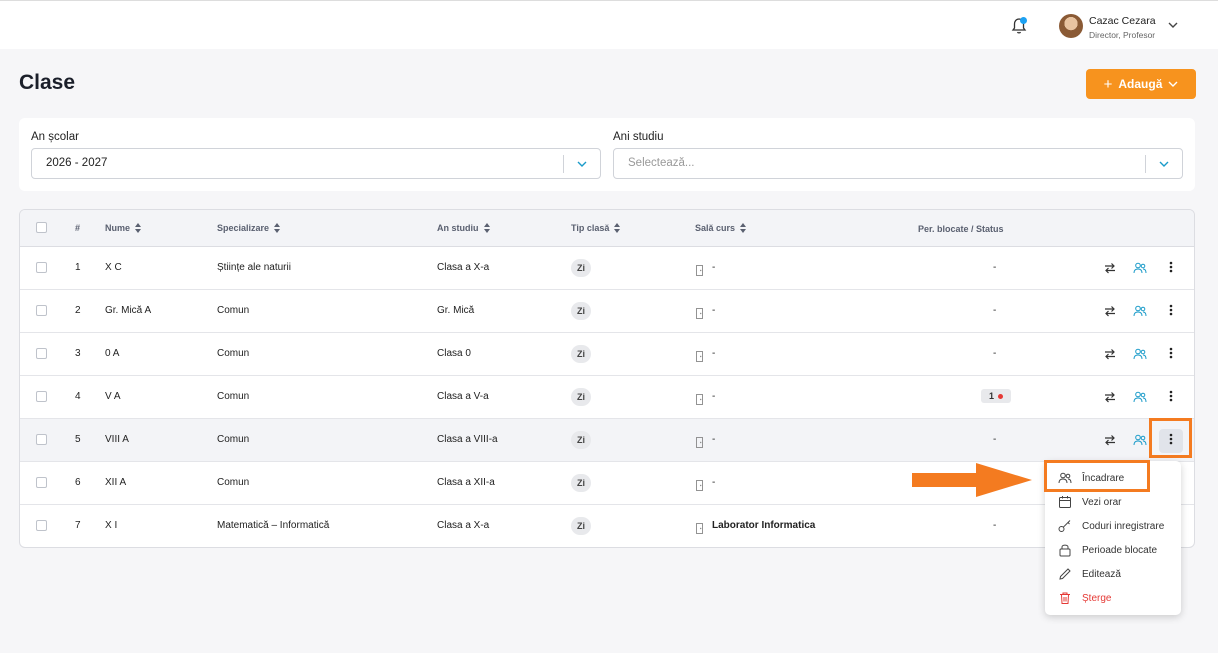 This screenshot has height=653, width=1218. I want to click on menu-item-perioade: Perioade blocate, so click(1113, 550).